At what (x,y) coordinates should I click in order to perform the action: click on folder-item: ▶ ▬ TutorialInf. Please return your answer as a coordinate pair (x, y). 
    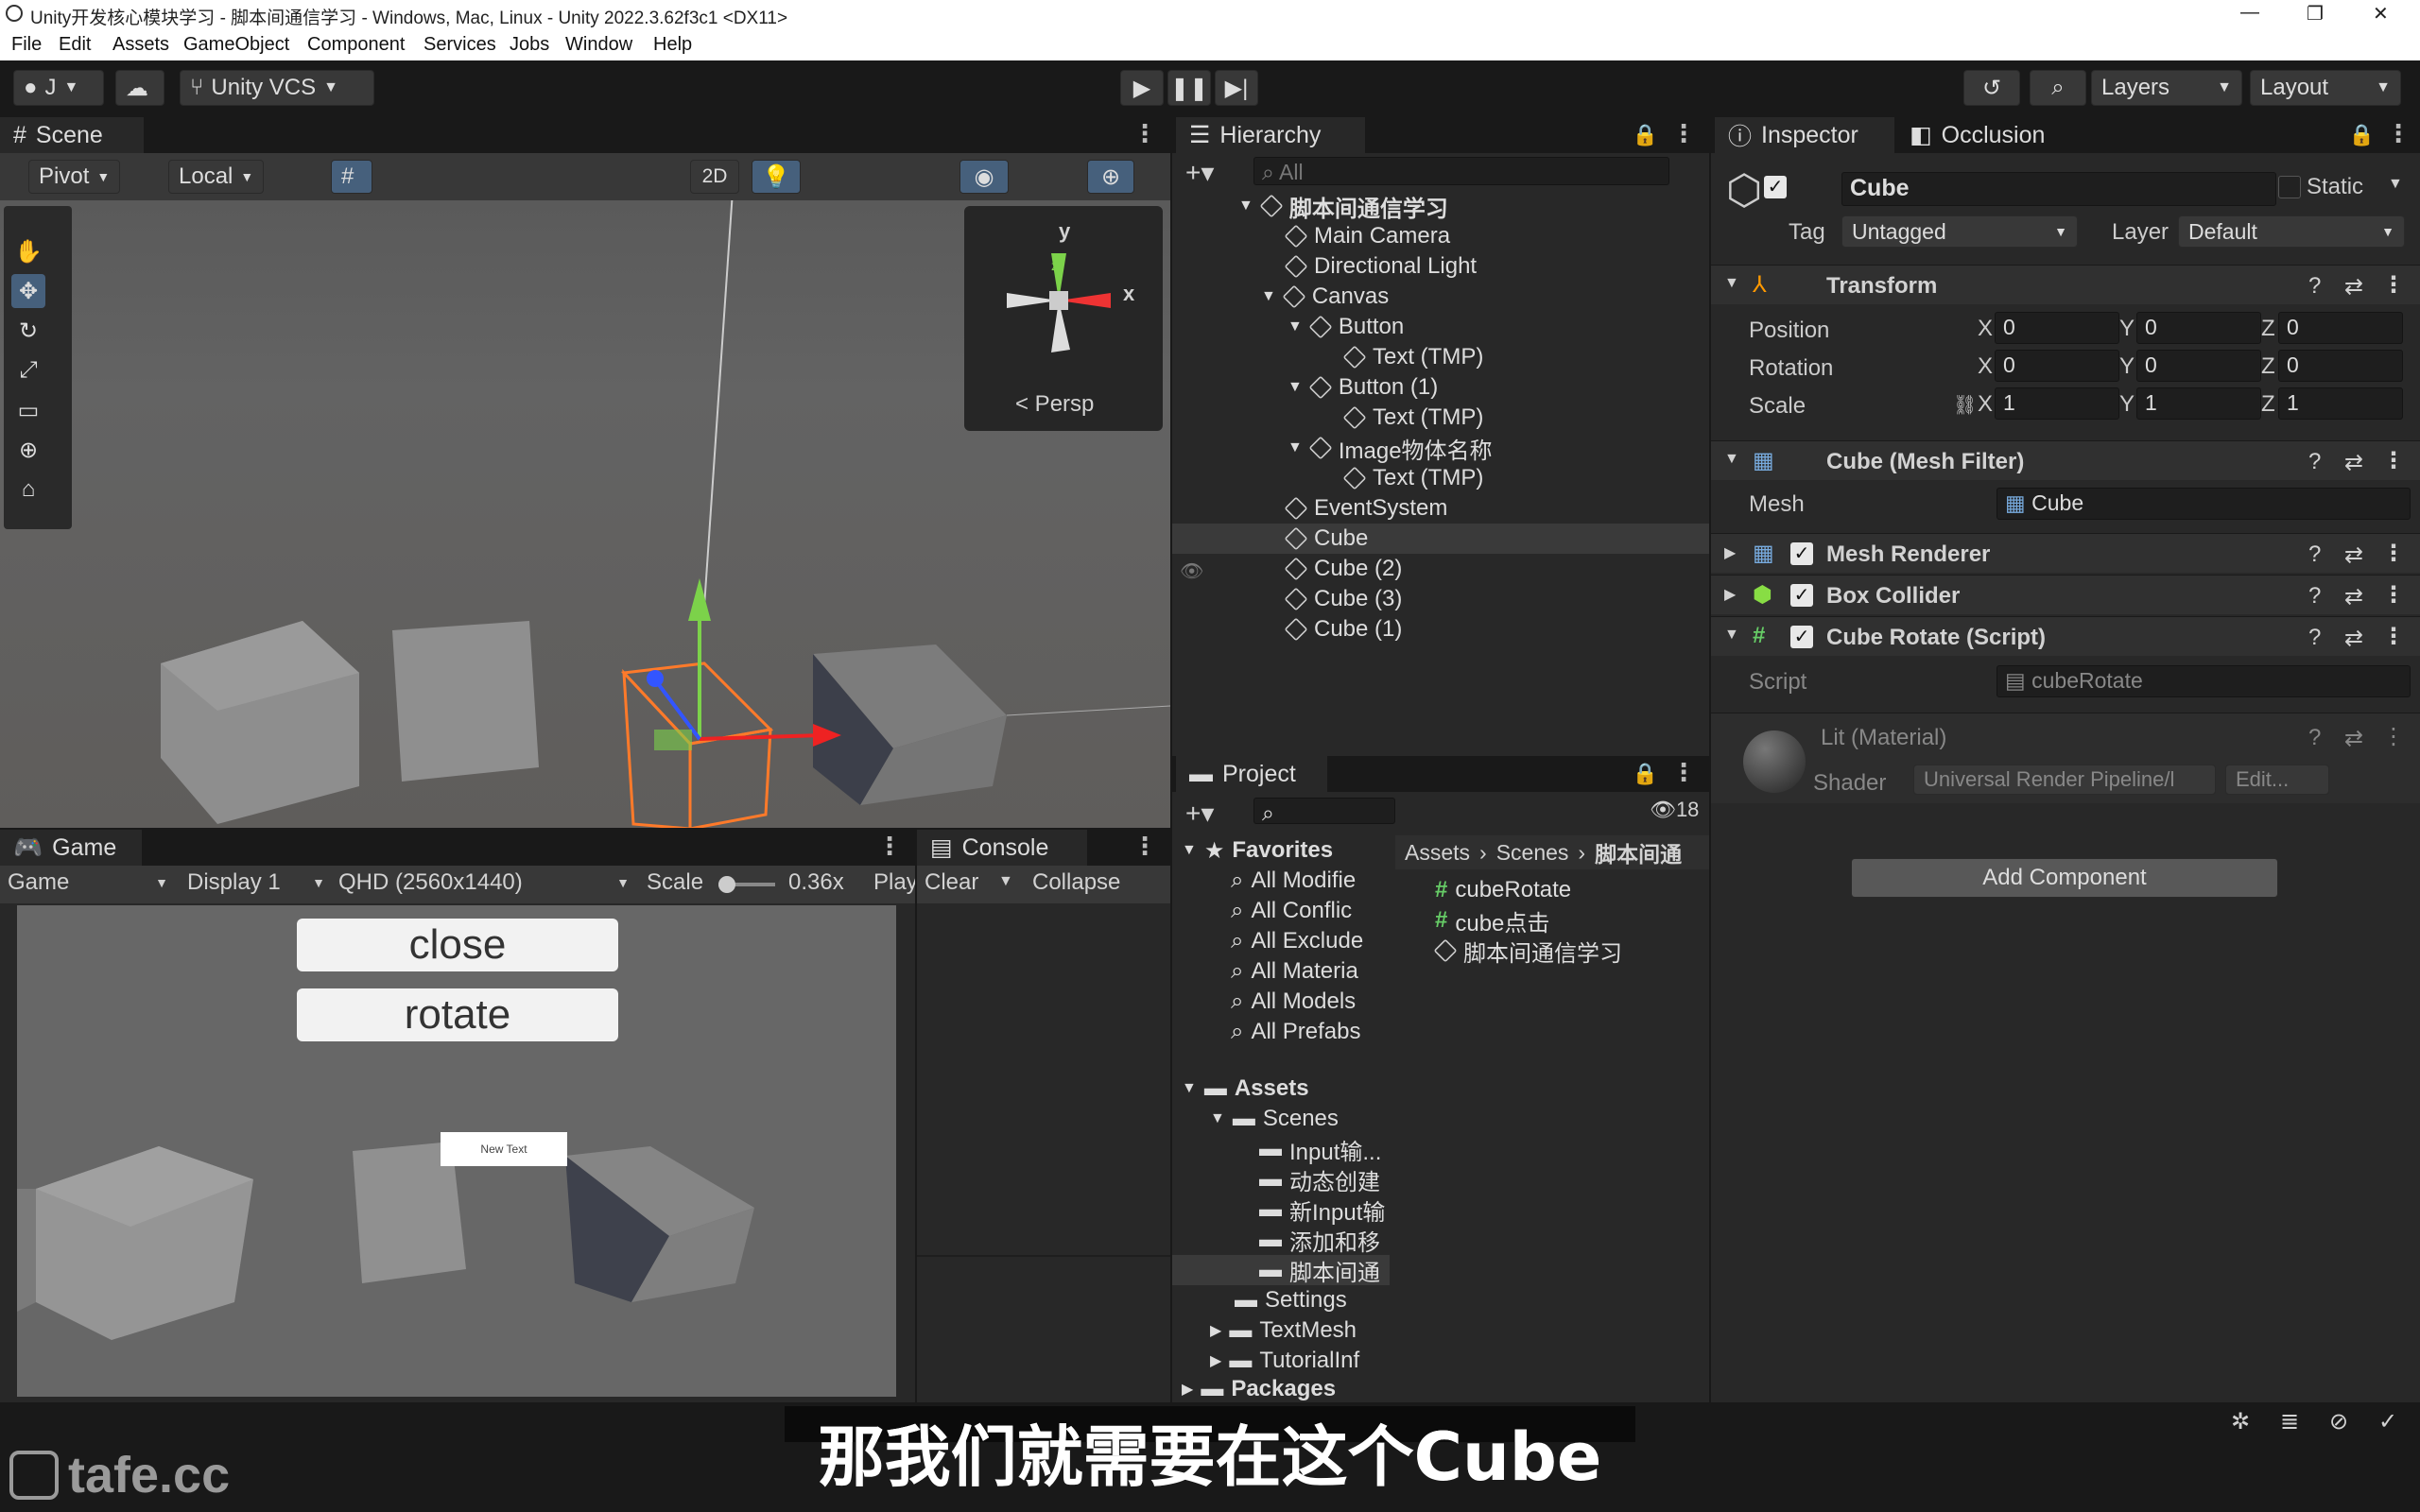
    Looking at the image, I should click on (1284, 1361).